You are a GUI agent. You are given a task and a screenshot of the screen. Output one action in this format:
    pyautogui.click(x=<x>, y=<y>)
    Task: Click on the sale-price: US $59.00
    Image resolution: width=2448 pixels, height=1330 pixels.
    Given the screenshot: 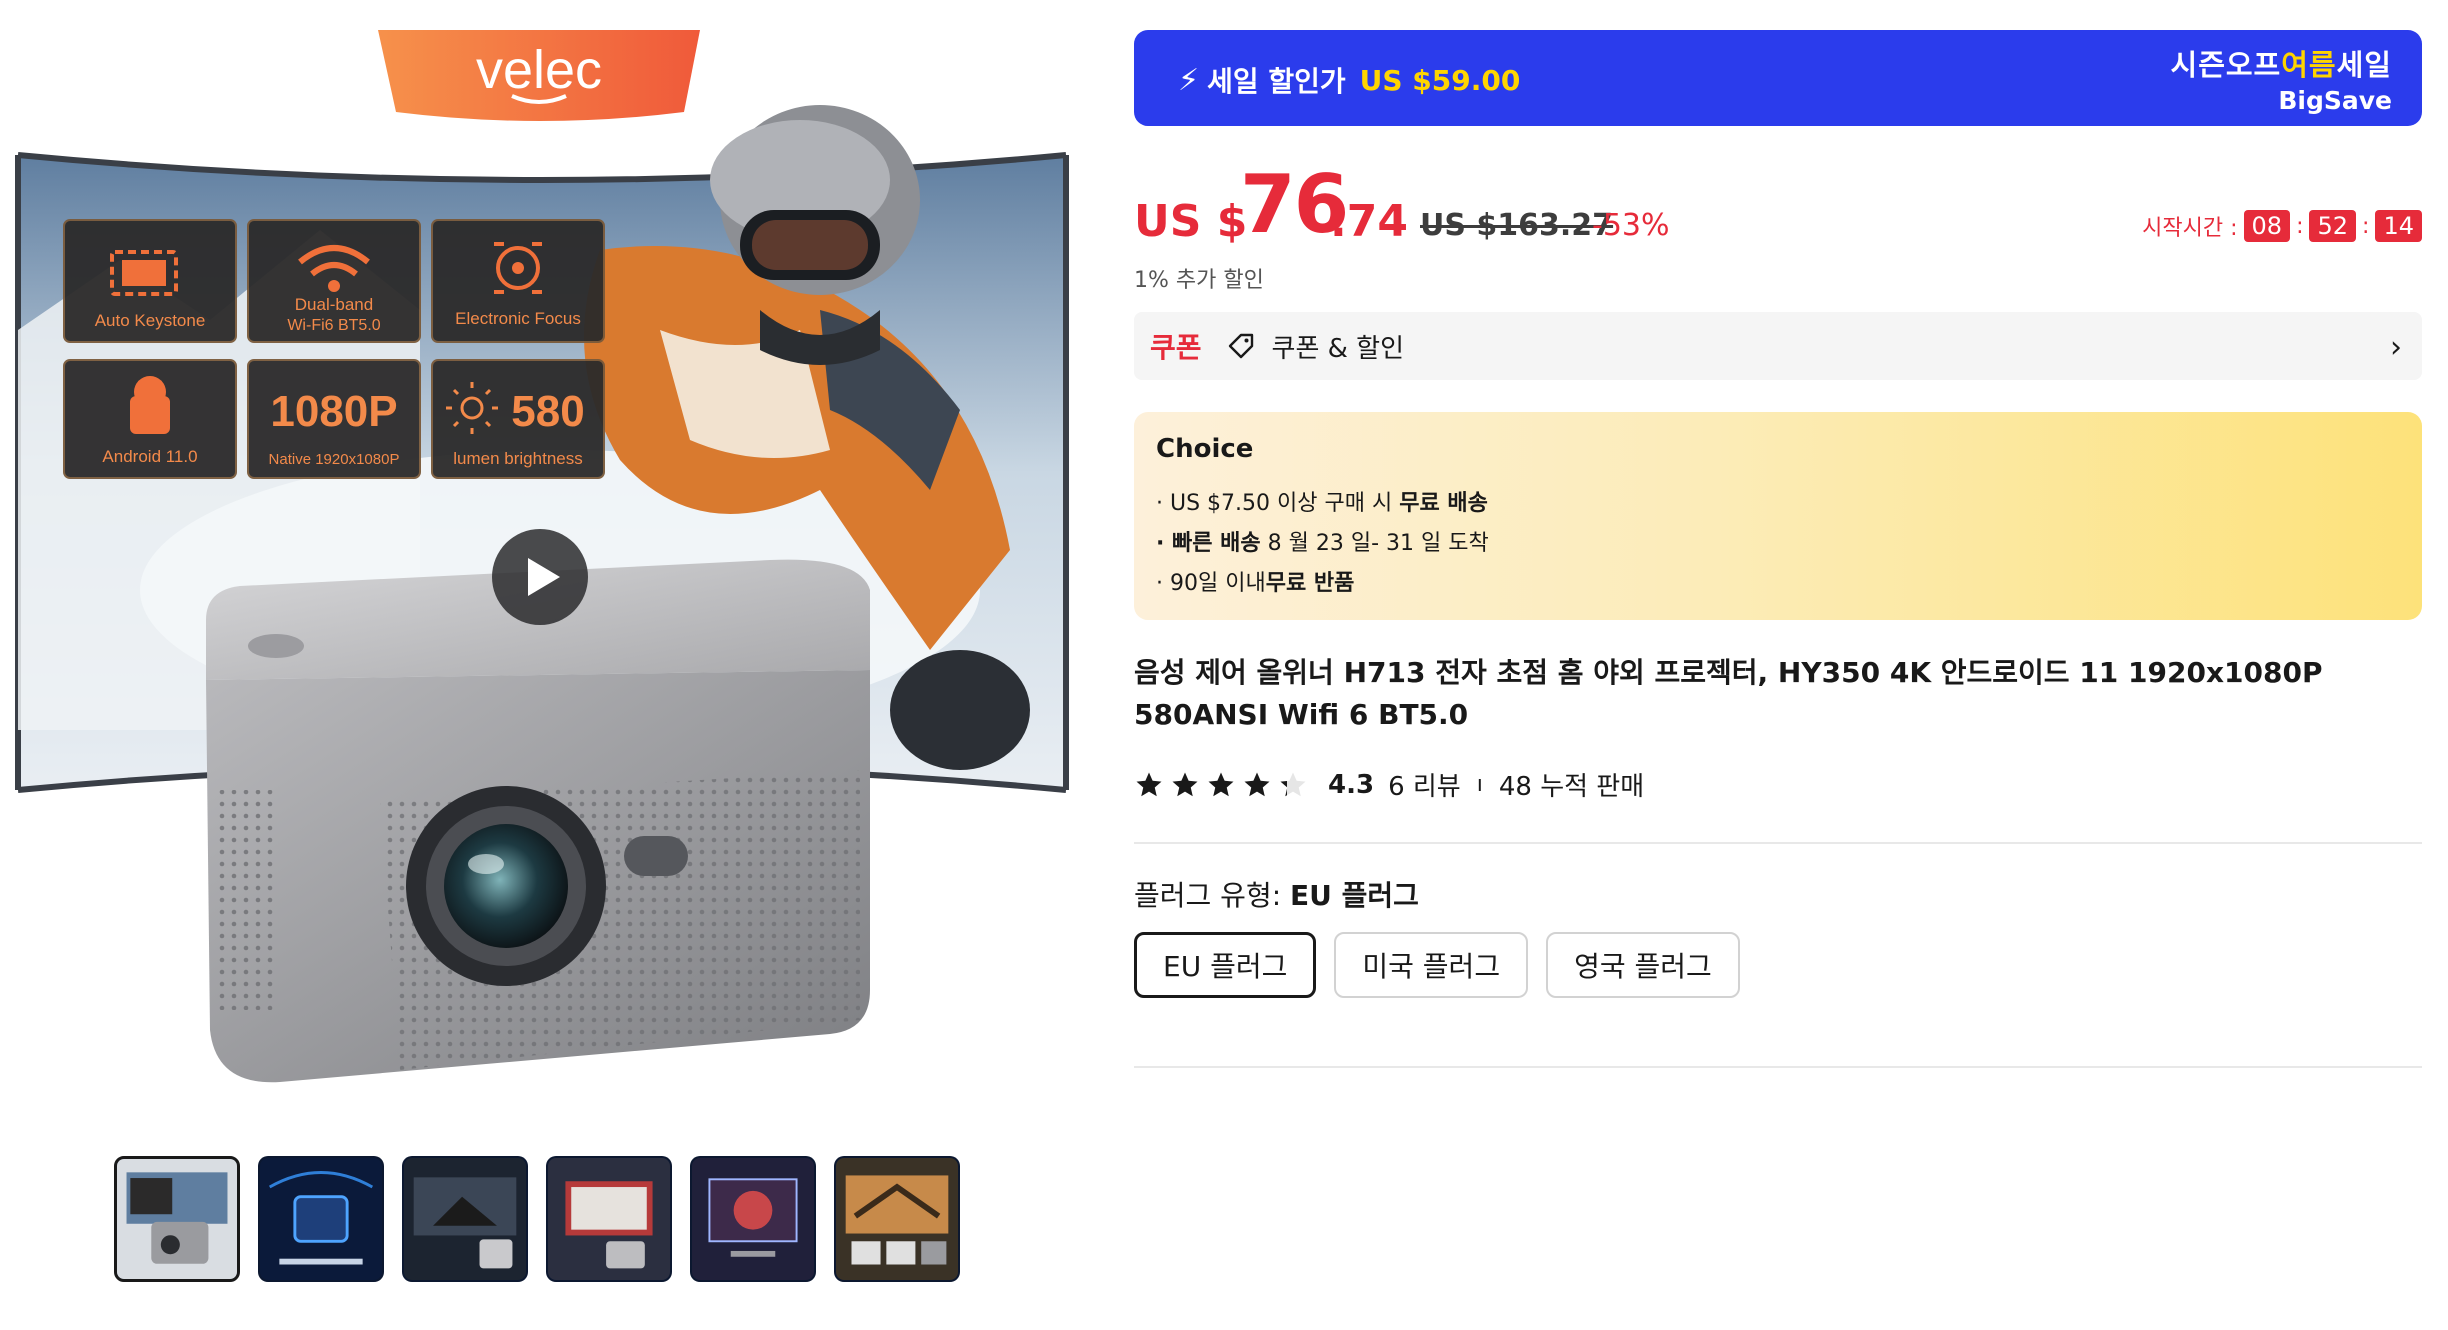 What is the action you would take?
    pyautogui.click(x=1440, y=80)
    